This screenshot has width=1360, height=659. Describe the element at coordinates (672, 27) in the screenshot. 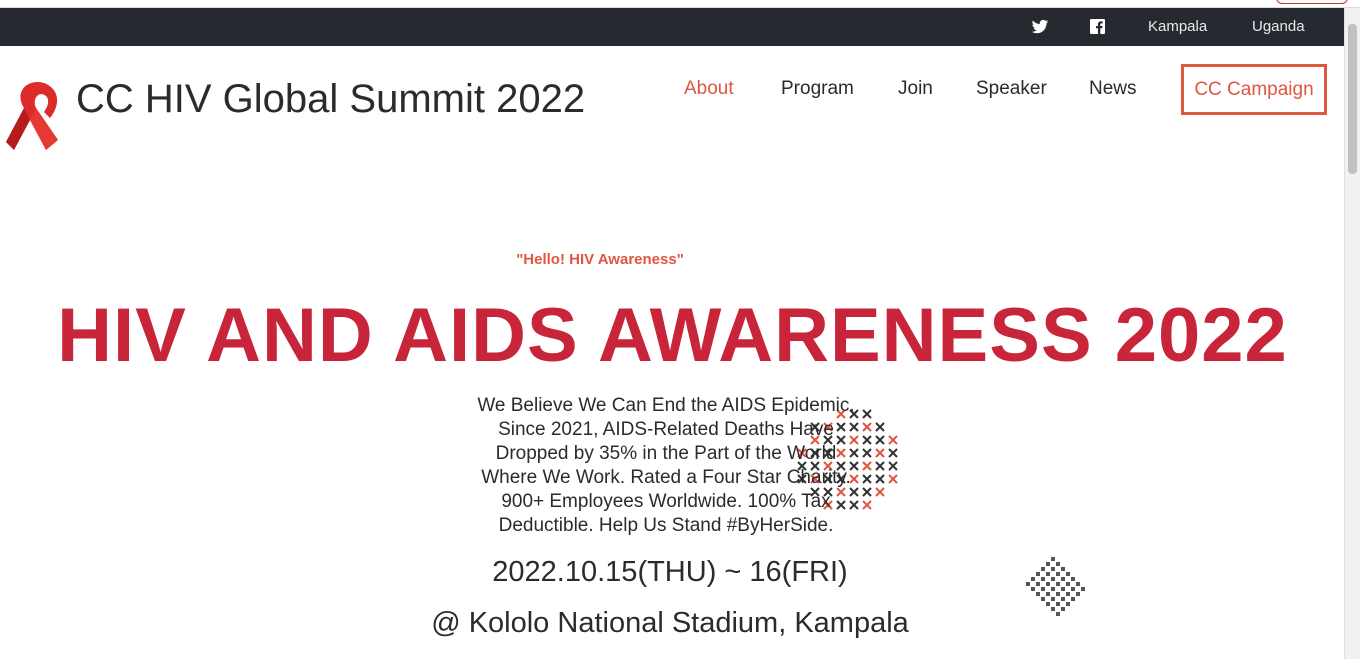

I see `top-bar: Kampala Uganda` at that location.